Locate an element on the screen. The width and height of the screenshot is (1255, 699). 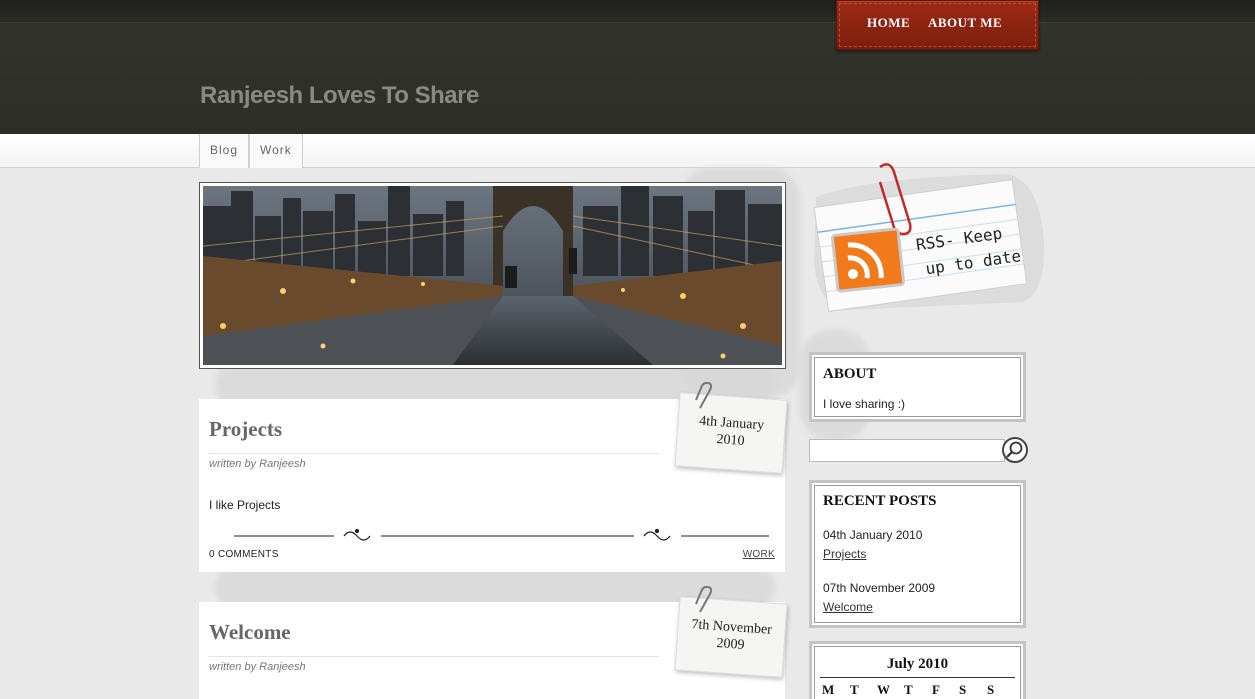
recent-post-link: Projects is located at coordinates (844, 554).